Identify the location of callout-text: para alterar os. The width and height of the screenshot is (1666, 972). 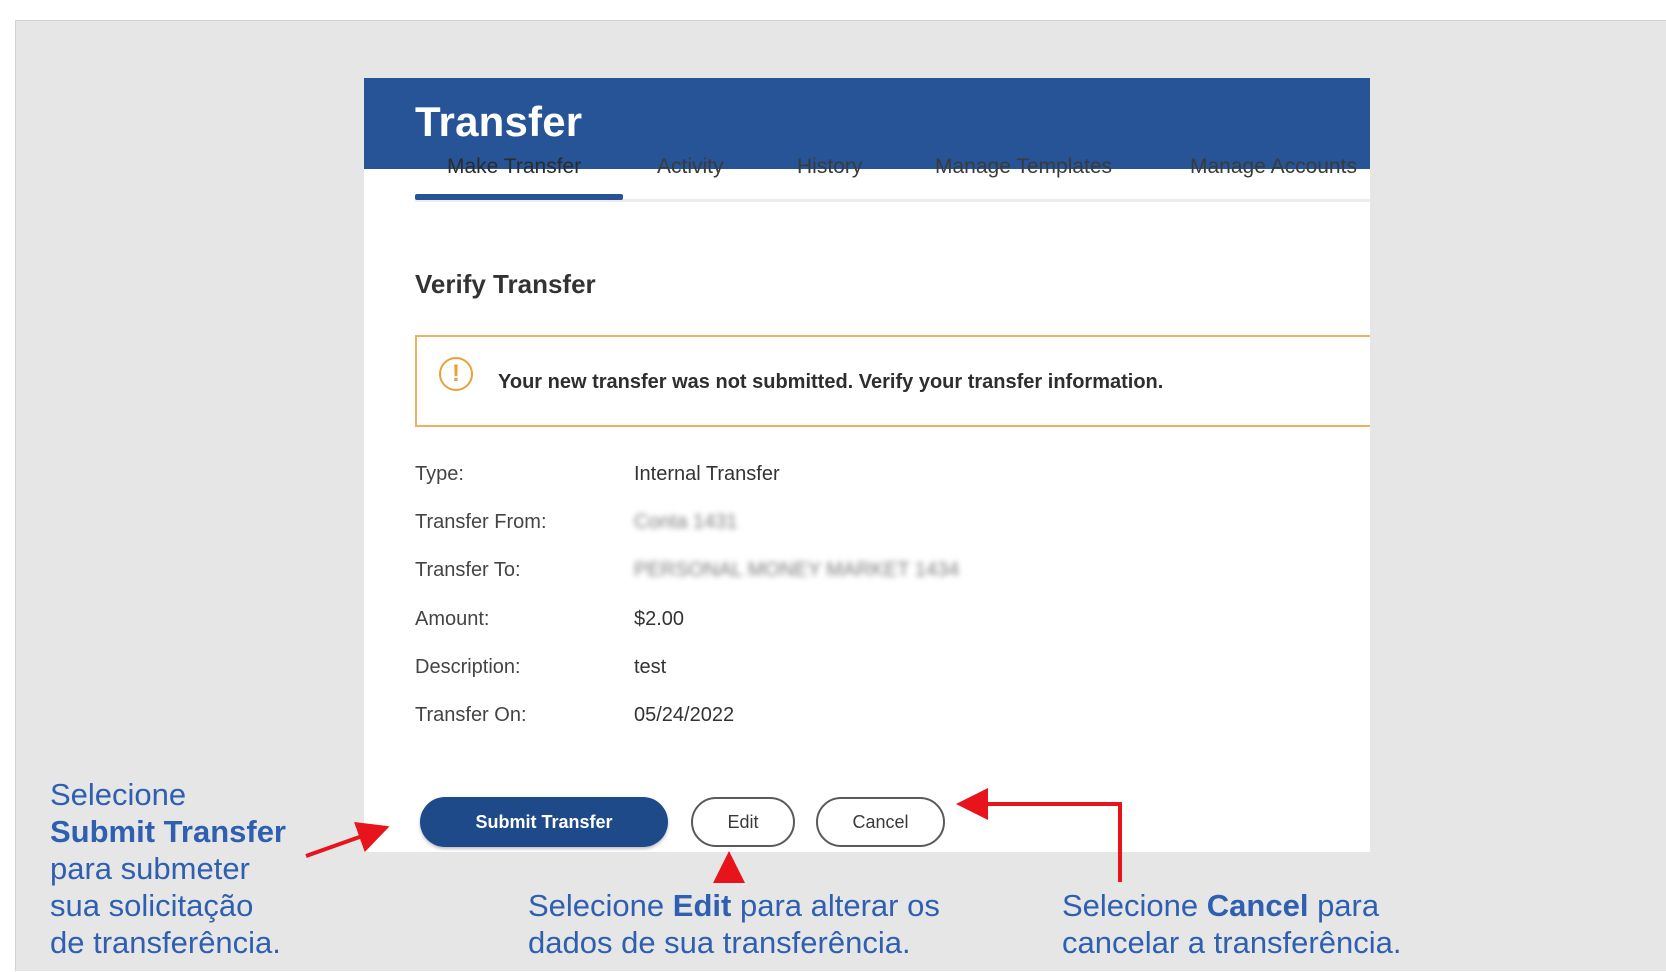
(835, 905).